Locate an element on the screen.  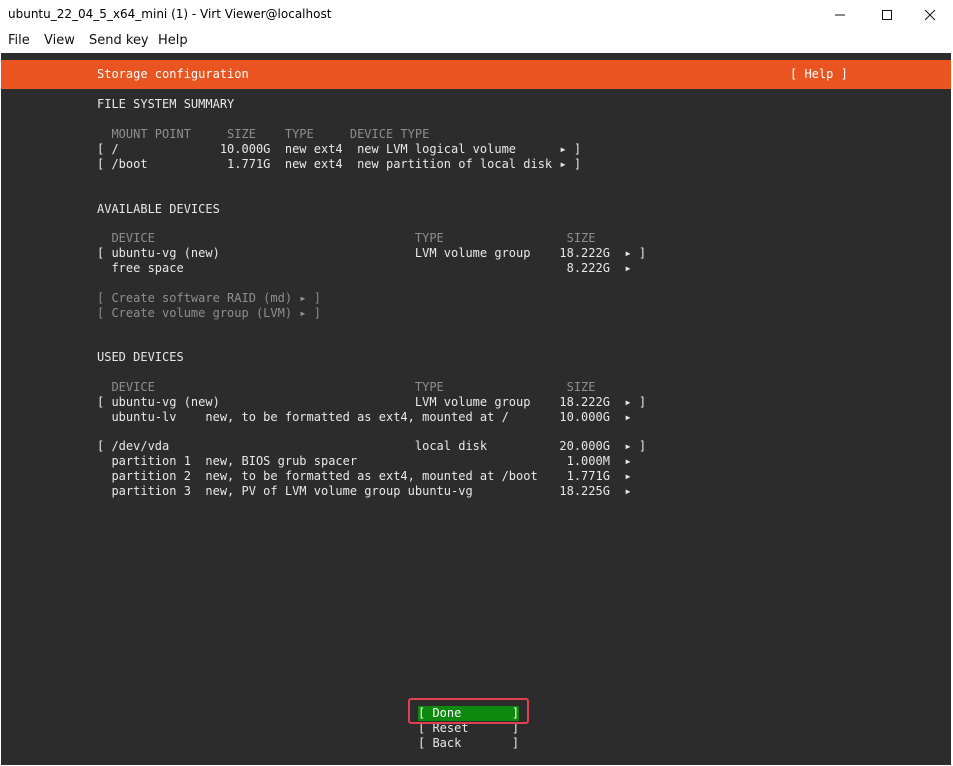
fs-summary-heading: FILE SYSTEM SUMMARY is located at coordinates (166, 104).